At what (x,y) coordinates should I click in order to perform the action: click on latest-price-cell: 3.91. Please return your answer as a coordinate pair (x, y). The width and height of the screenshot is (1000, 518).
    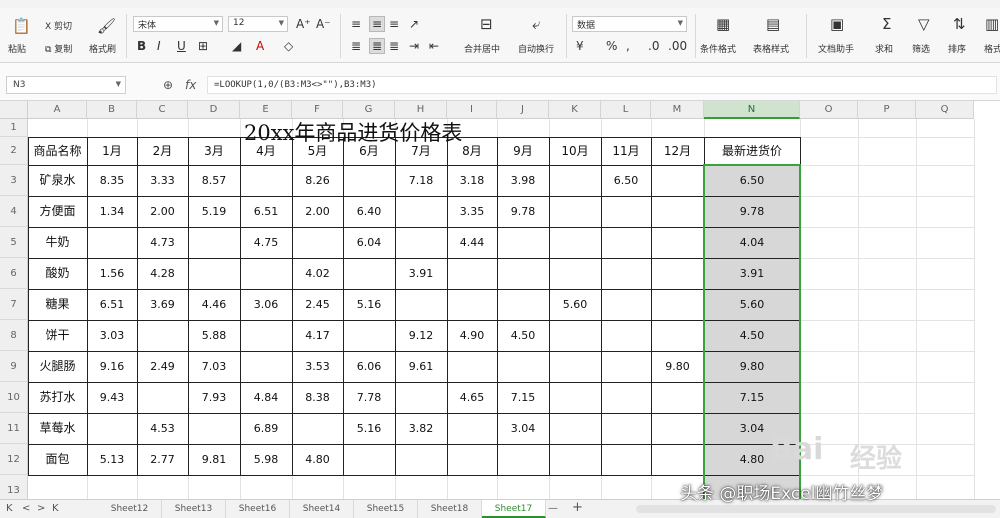
    Looking at the image, I should click on (752, 273).